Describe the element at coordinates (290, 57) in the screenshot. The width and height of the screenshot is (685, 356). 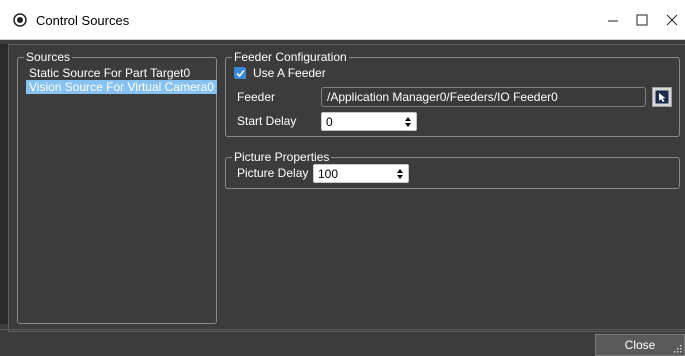
I see `feeder-config-legend: Feeder Configuration` at that location.